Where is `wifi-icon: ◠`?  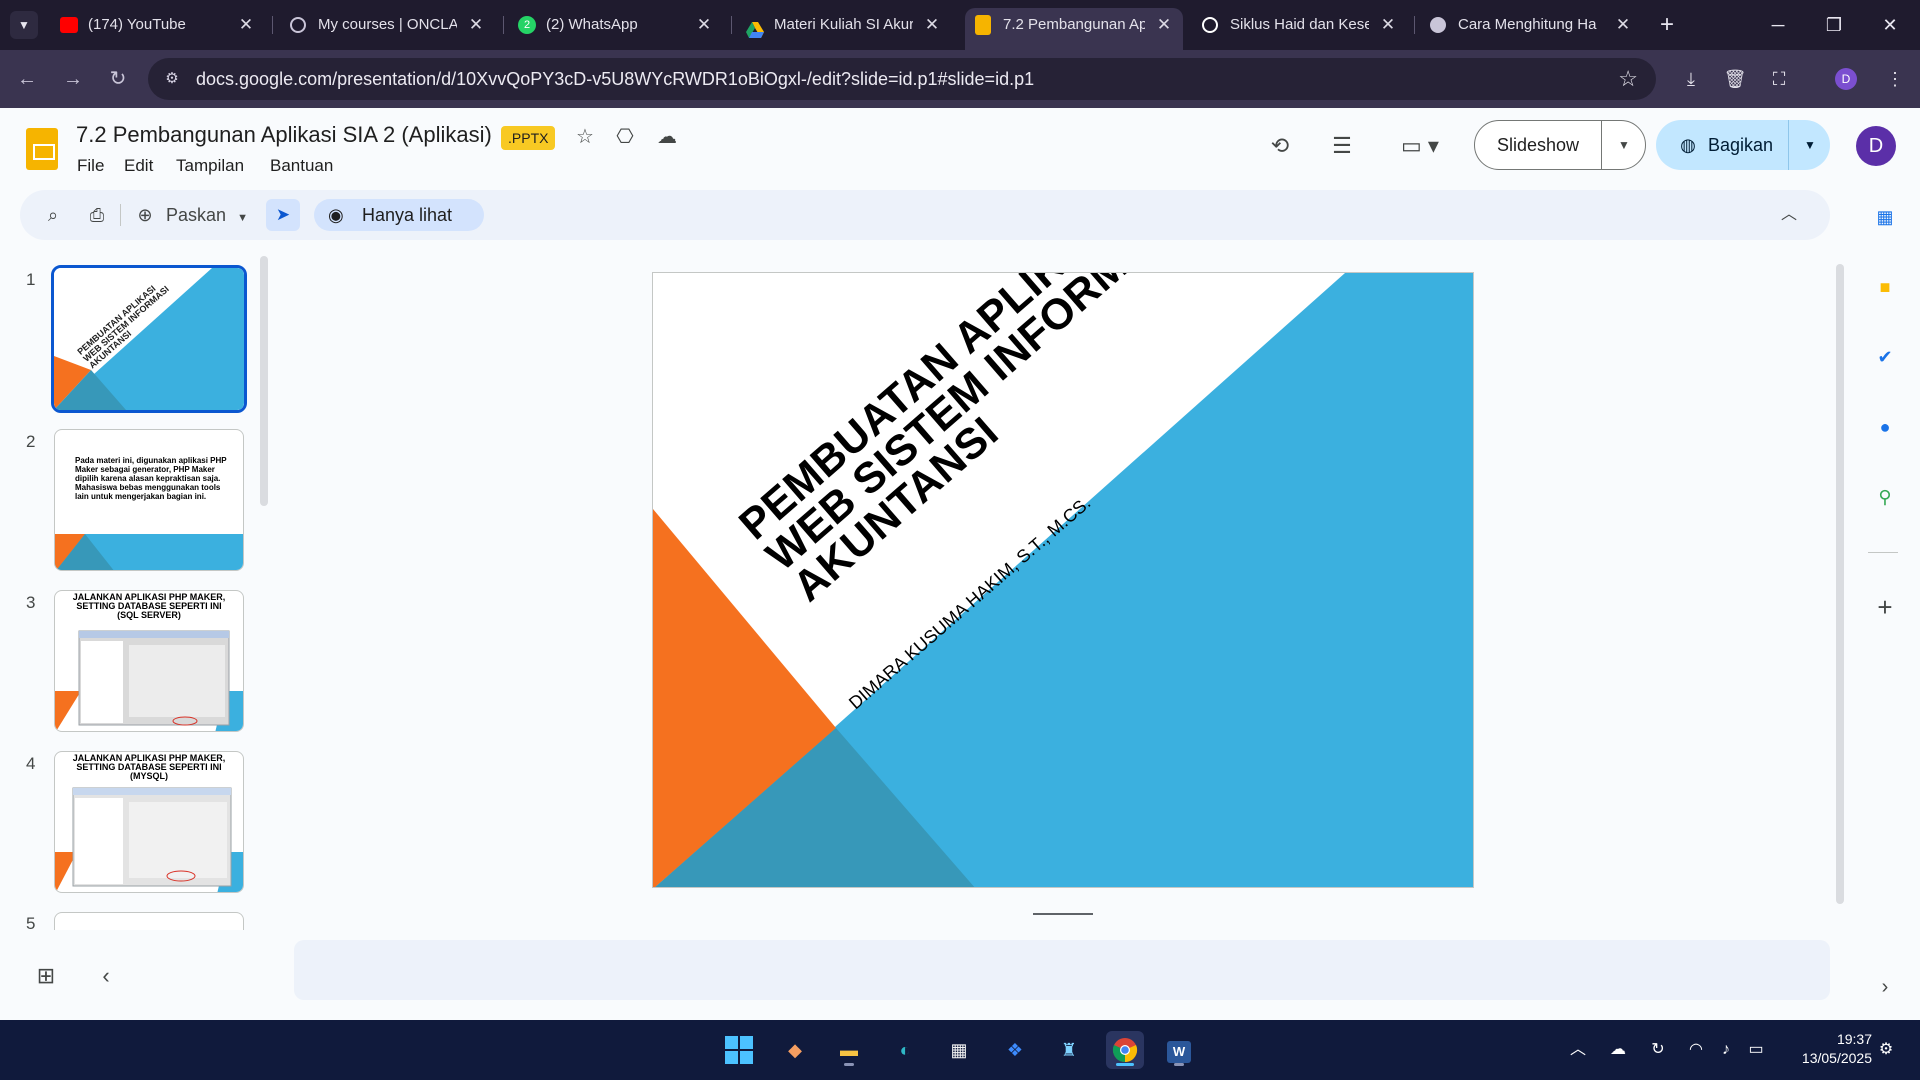 wifi-icon: ◠ is located at coordinates (1696, 1050).